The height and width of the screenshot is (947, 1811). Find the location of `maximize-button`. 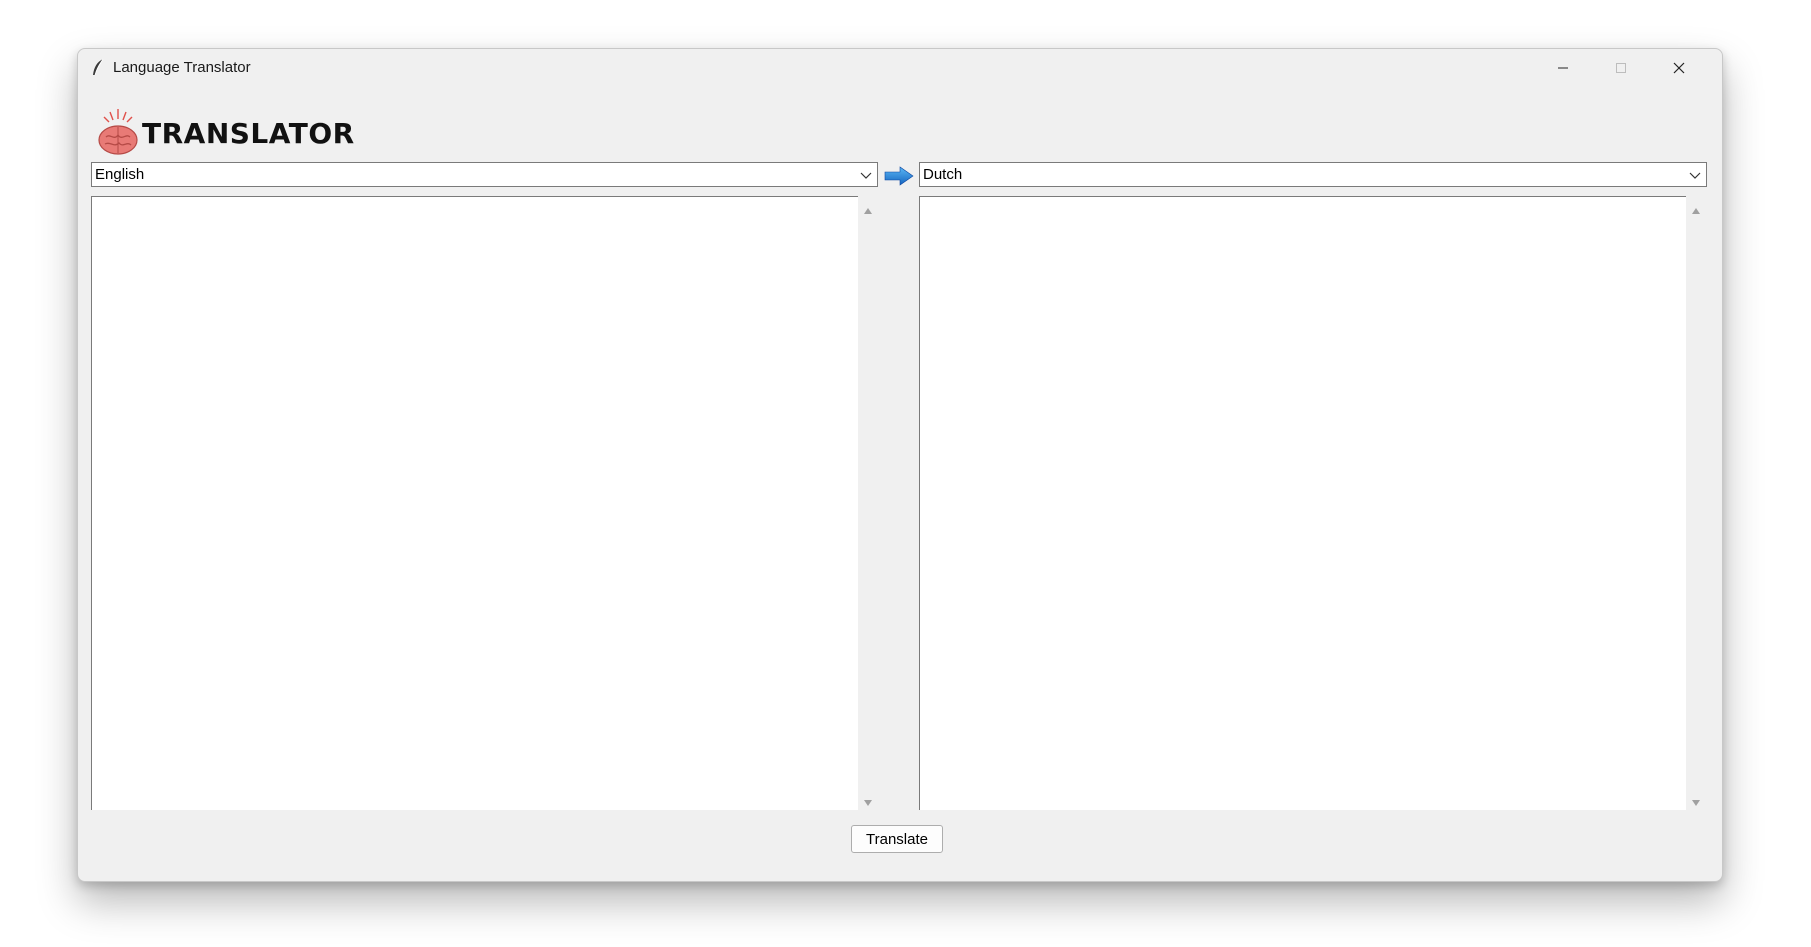

maximize-button is located at coordinates (1621, 68).